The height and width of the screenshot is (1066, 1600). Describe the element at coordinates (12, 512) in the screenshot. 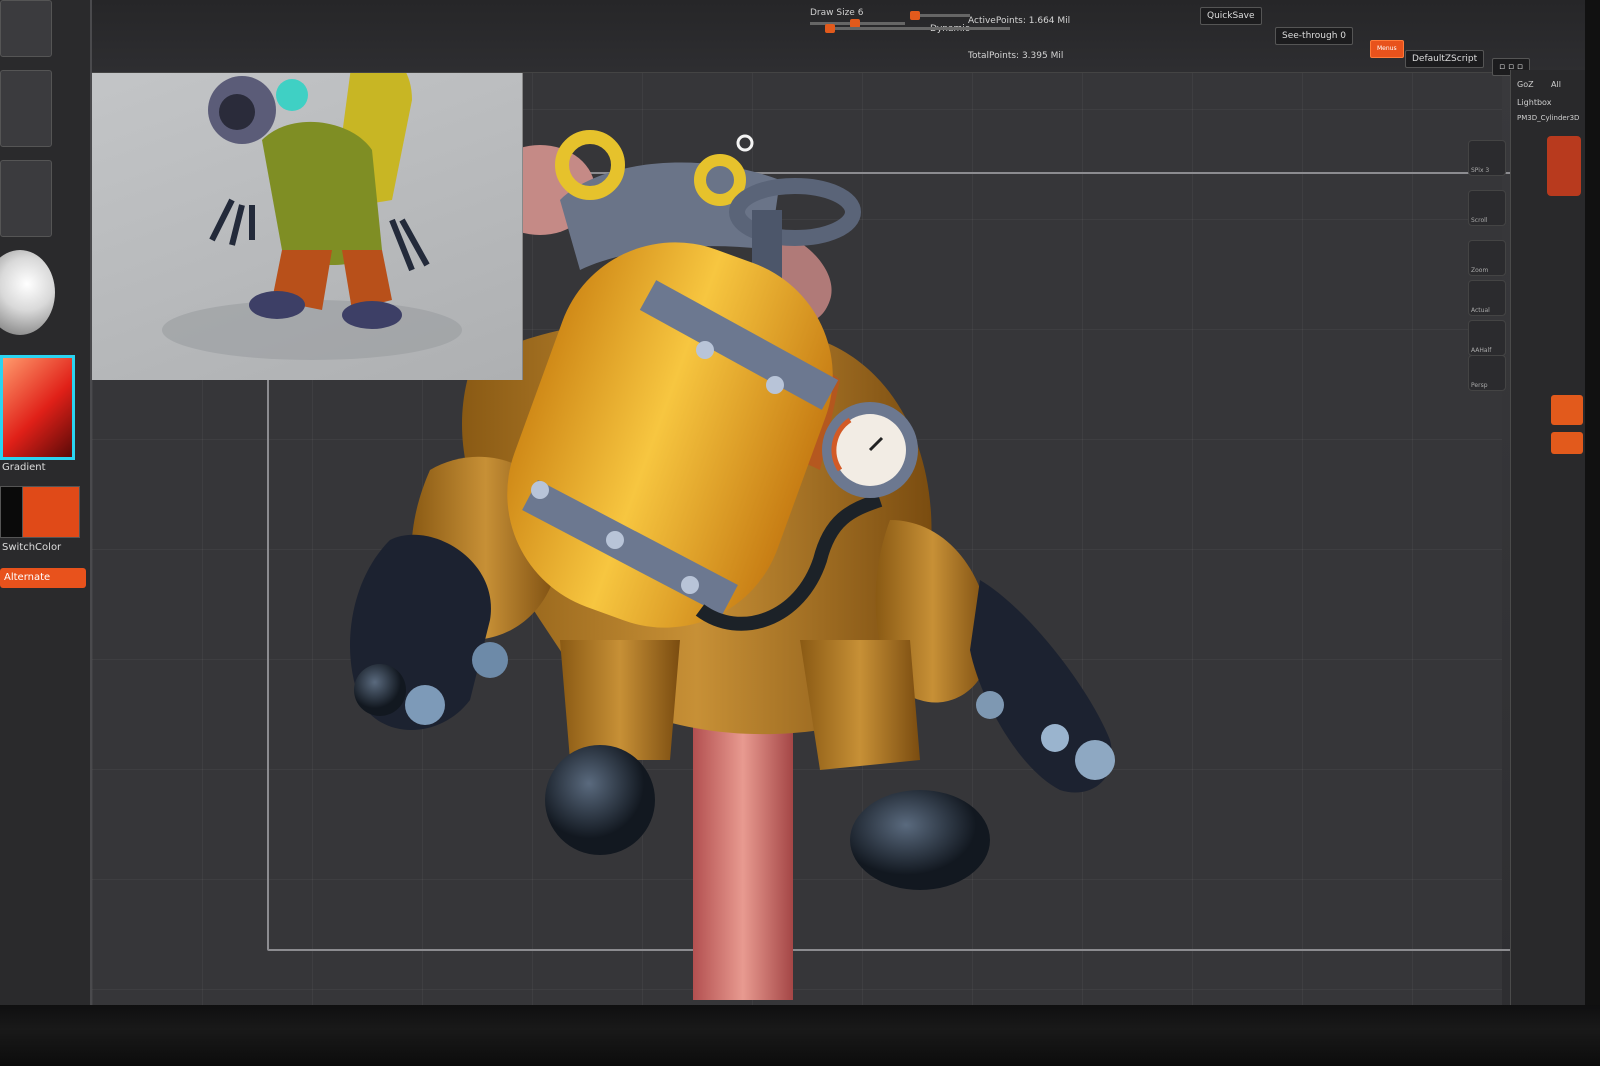

I see `secondary-color-swatch` at that location.